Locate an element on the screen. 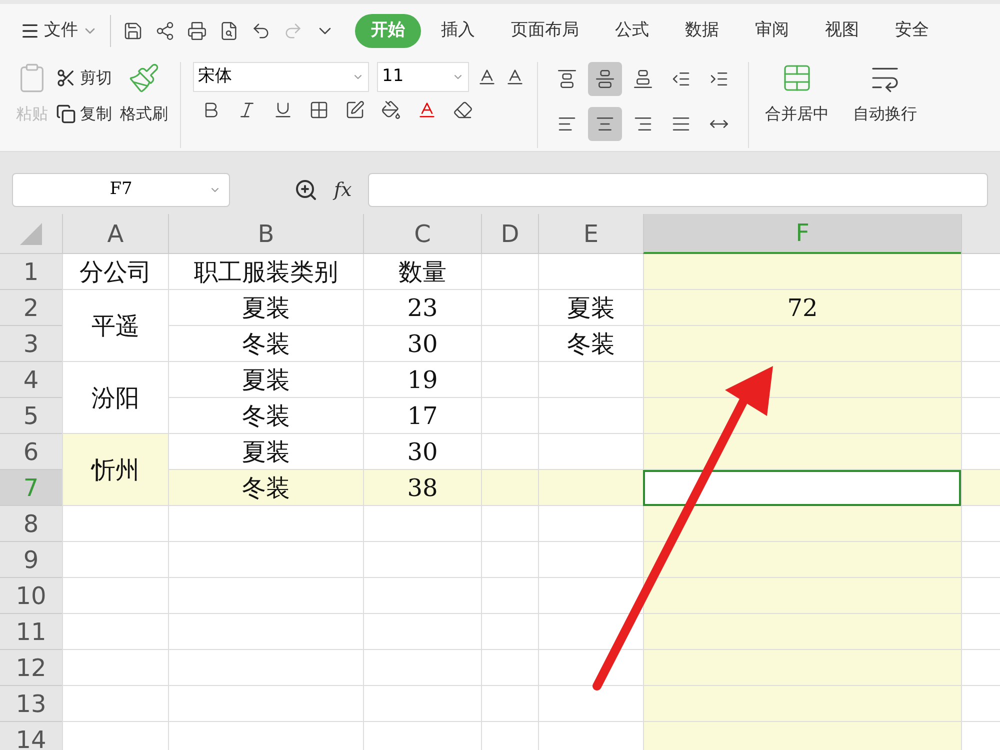  preview-icon is located at coordinates (229, 31).